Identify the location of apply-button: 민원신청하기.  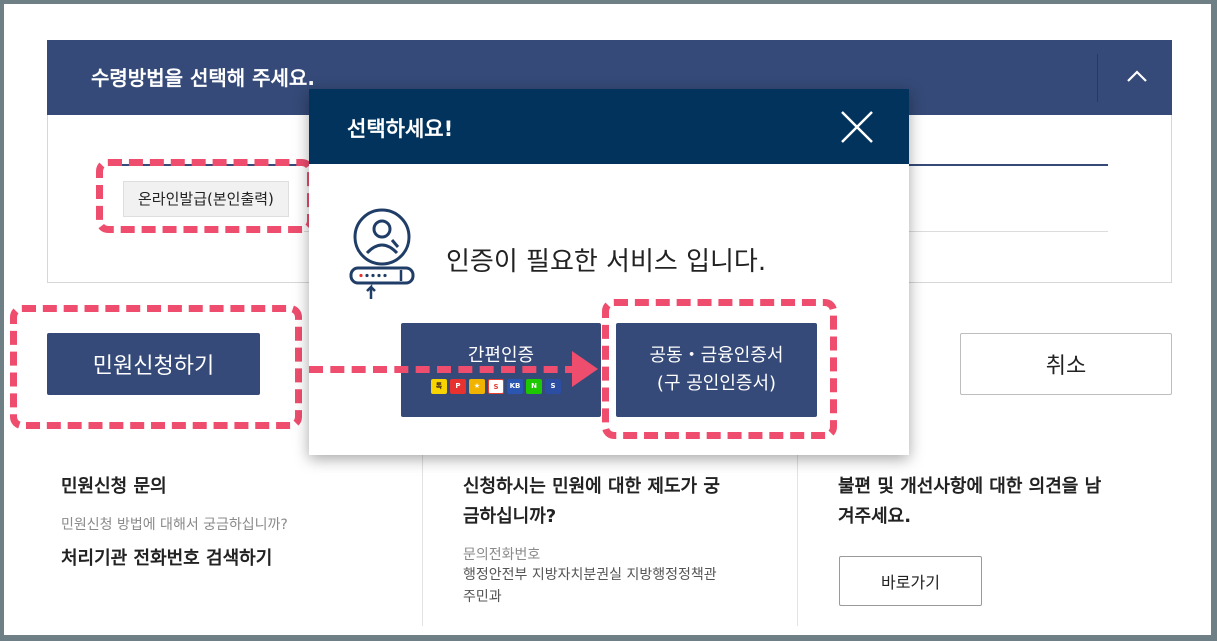
(153, 364).